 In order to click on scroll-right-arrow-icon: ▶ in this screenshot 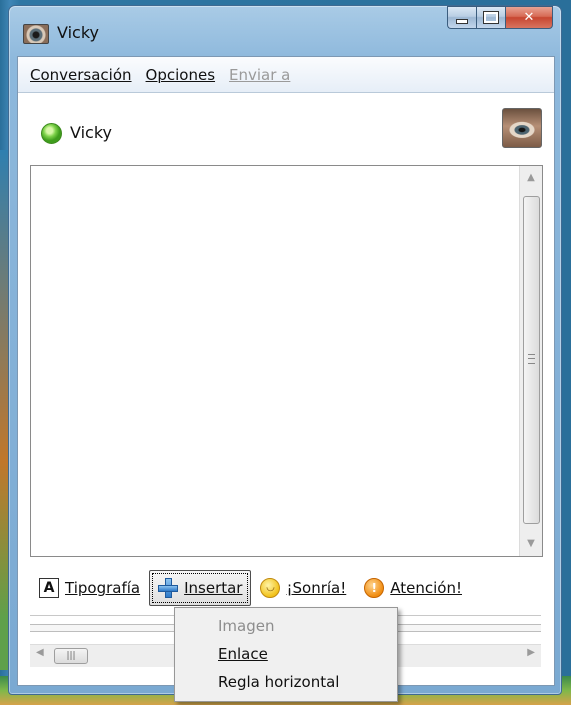, I will do `click(531, 652)`.